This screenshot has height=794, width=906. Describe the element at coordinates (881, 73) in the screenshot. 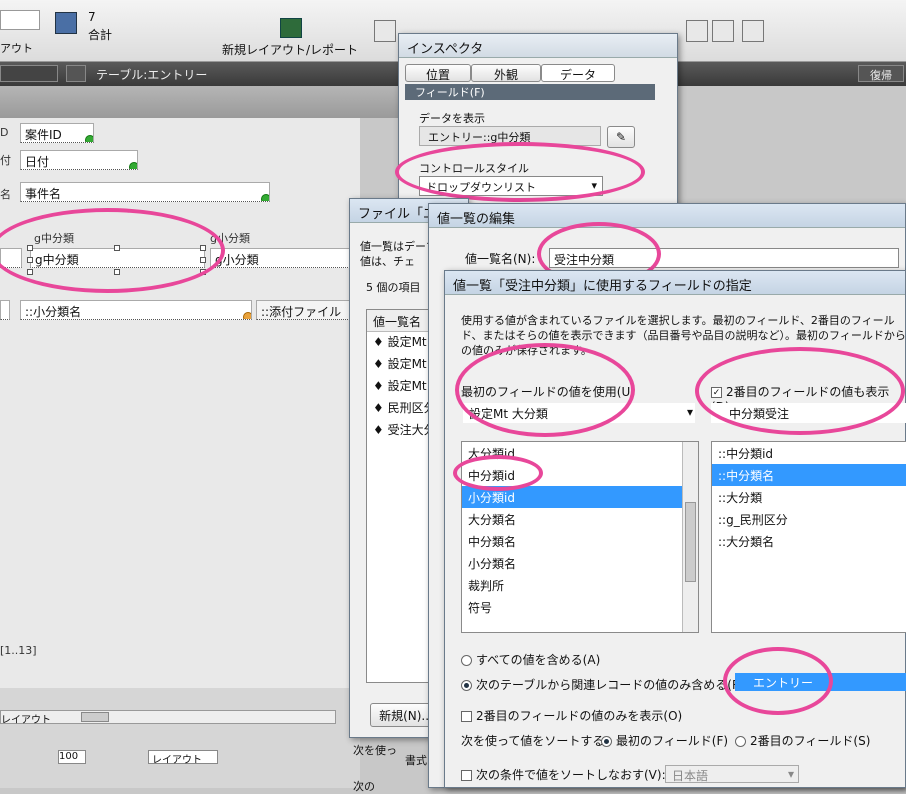

I see `restore-button: 復帰` at that location.